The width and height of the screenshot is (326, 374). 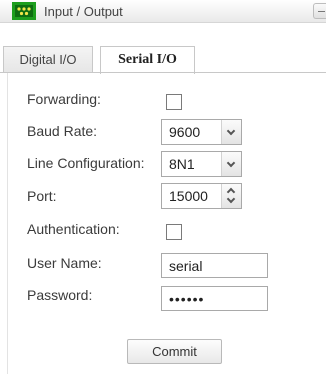 What do you see at coordinates (182, 164) in the screenshot?
I see `line-configuration-value: 8N1` at bounding box center [182, 164].